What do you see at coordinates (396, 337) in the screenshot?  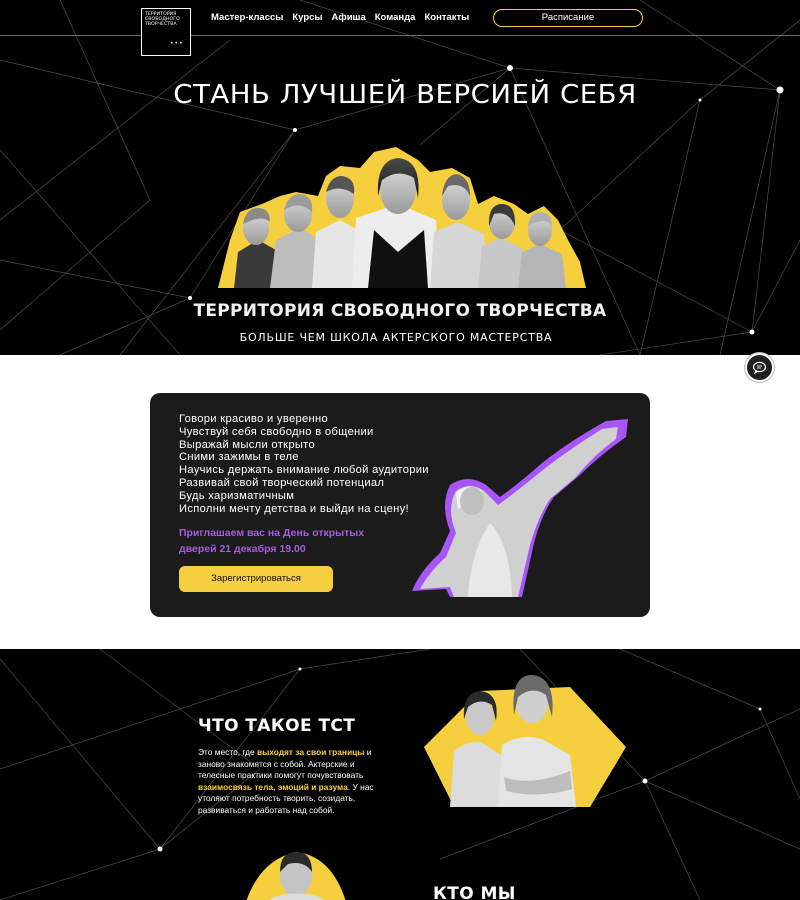 I see `hero-tagline: БОЛЬШЕ ЧЕМ ШКОЛА АКТЕРСКОГО МАСТЕРСТВА` at bounding box center [396, 337].